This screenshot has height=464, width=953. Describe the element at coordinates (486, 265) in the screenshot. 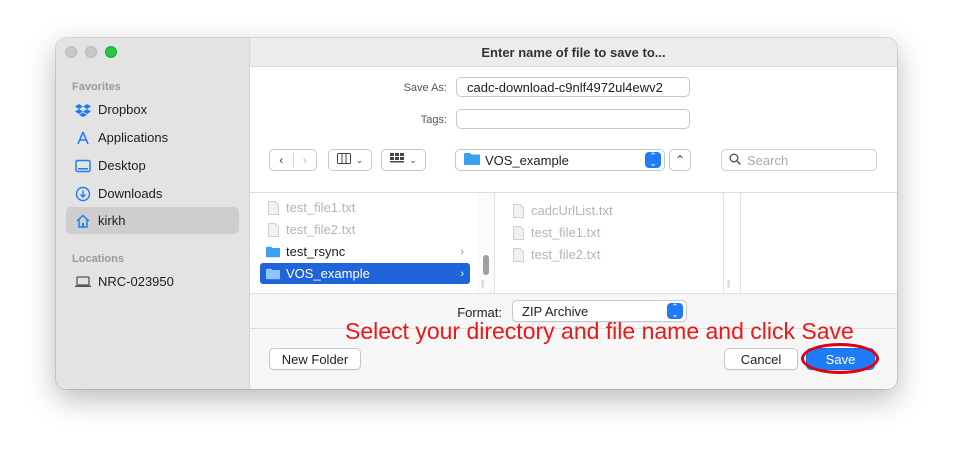

I see `scroll-thumb` at that location.